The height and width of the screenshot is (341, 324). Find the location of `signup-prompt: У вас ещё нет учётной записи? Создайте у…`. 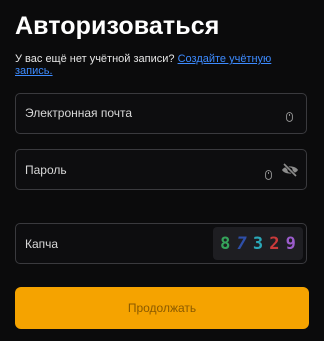

signup-prompt: У вас ещё нет учётной записи? Создайте у… is located at coordinates (160, 65).